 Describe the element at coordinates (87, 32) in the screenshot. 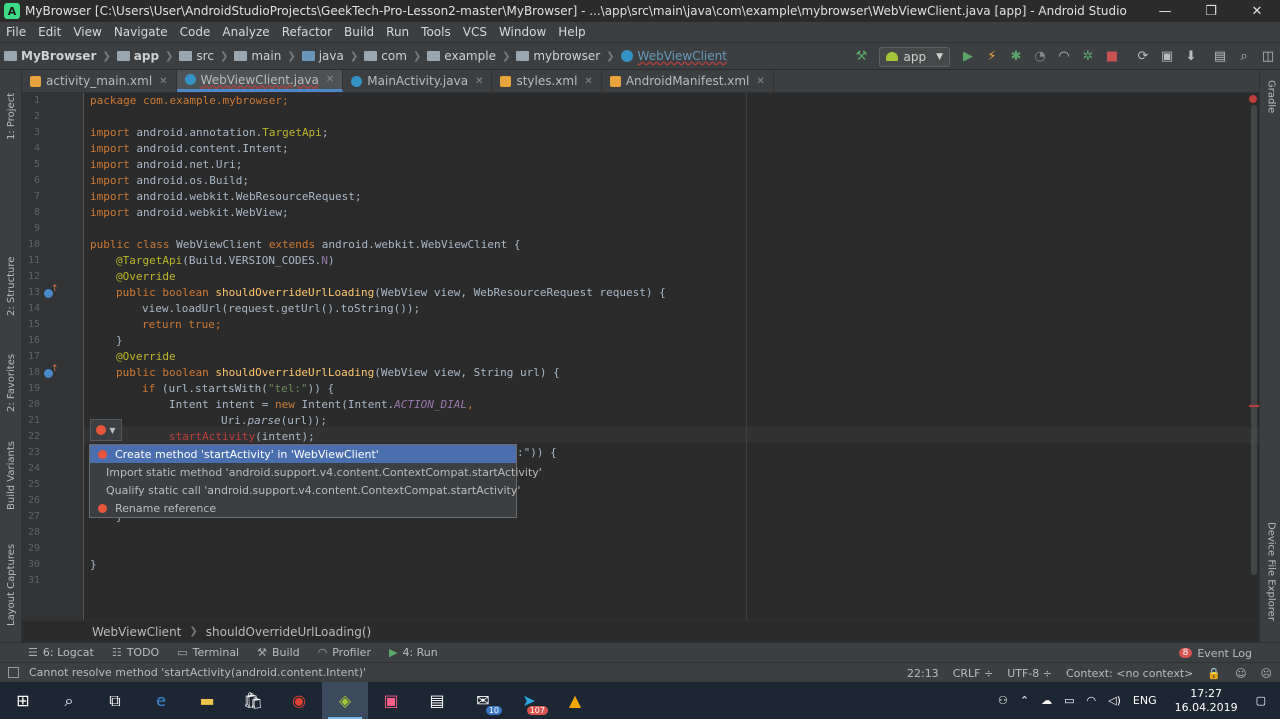

I see `menu-view: View` at that location.